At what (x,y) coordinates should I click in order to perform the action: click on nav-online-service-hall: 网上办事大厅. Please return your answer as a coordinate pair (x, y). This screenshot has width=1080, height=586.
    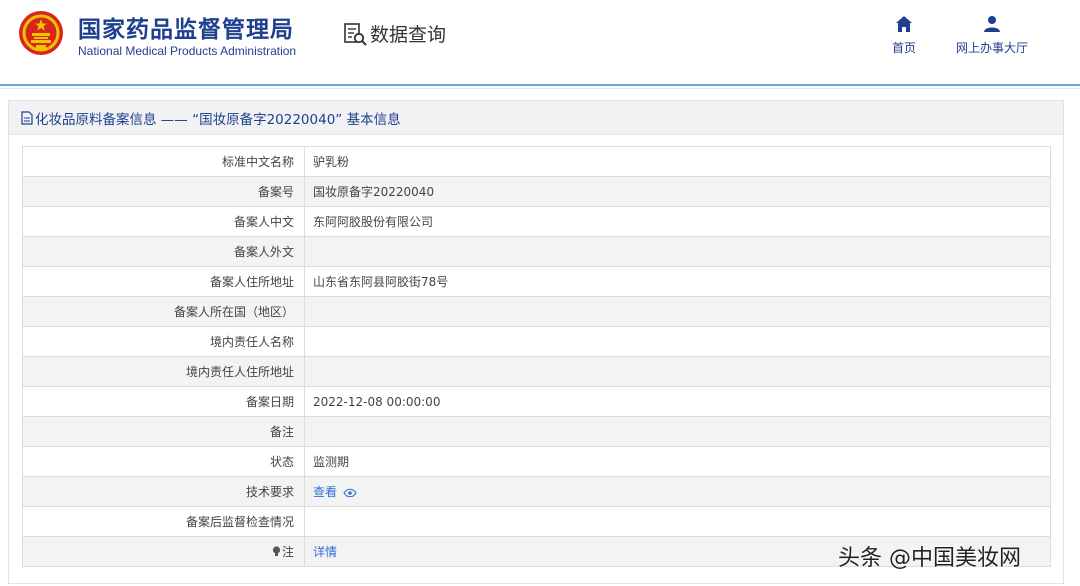
    Looking at the image, I should click on (992, 35).